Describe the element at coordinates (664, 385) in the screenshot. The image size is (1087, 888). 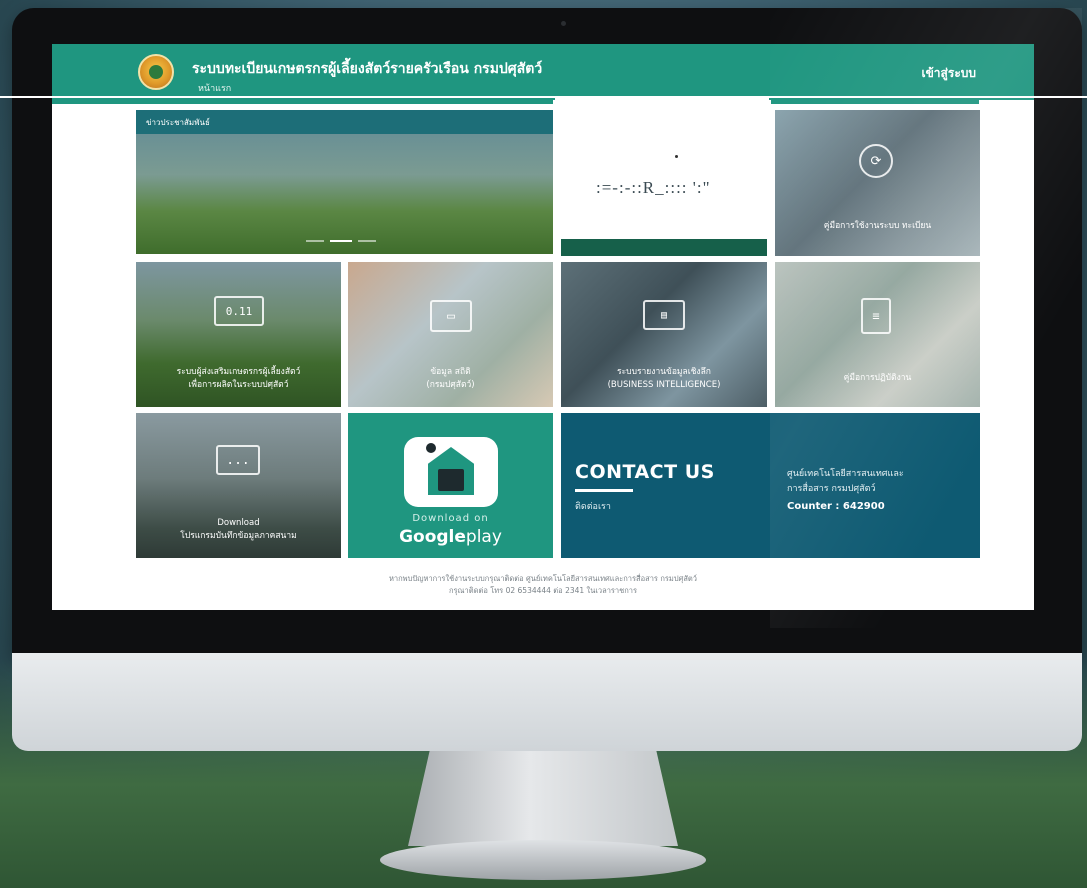
I see `tile-bi-label-2: (BUSINESS INTELLIGENCE)` at that location.